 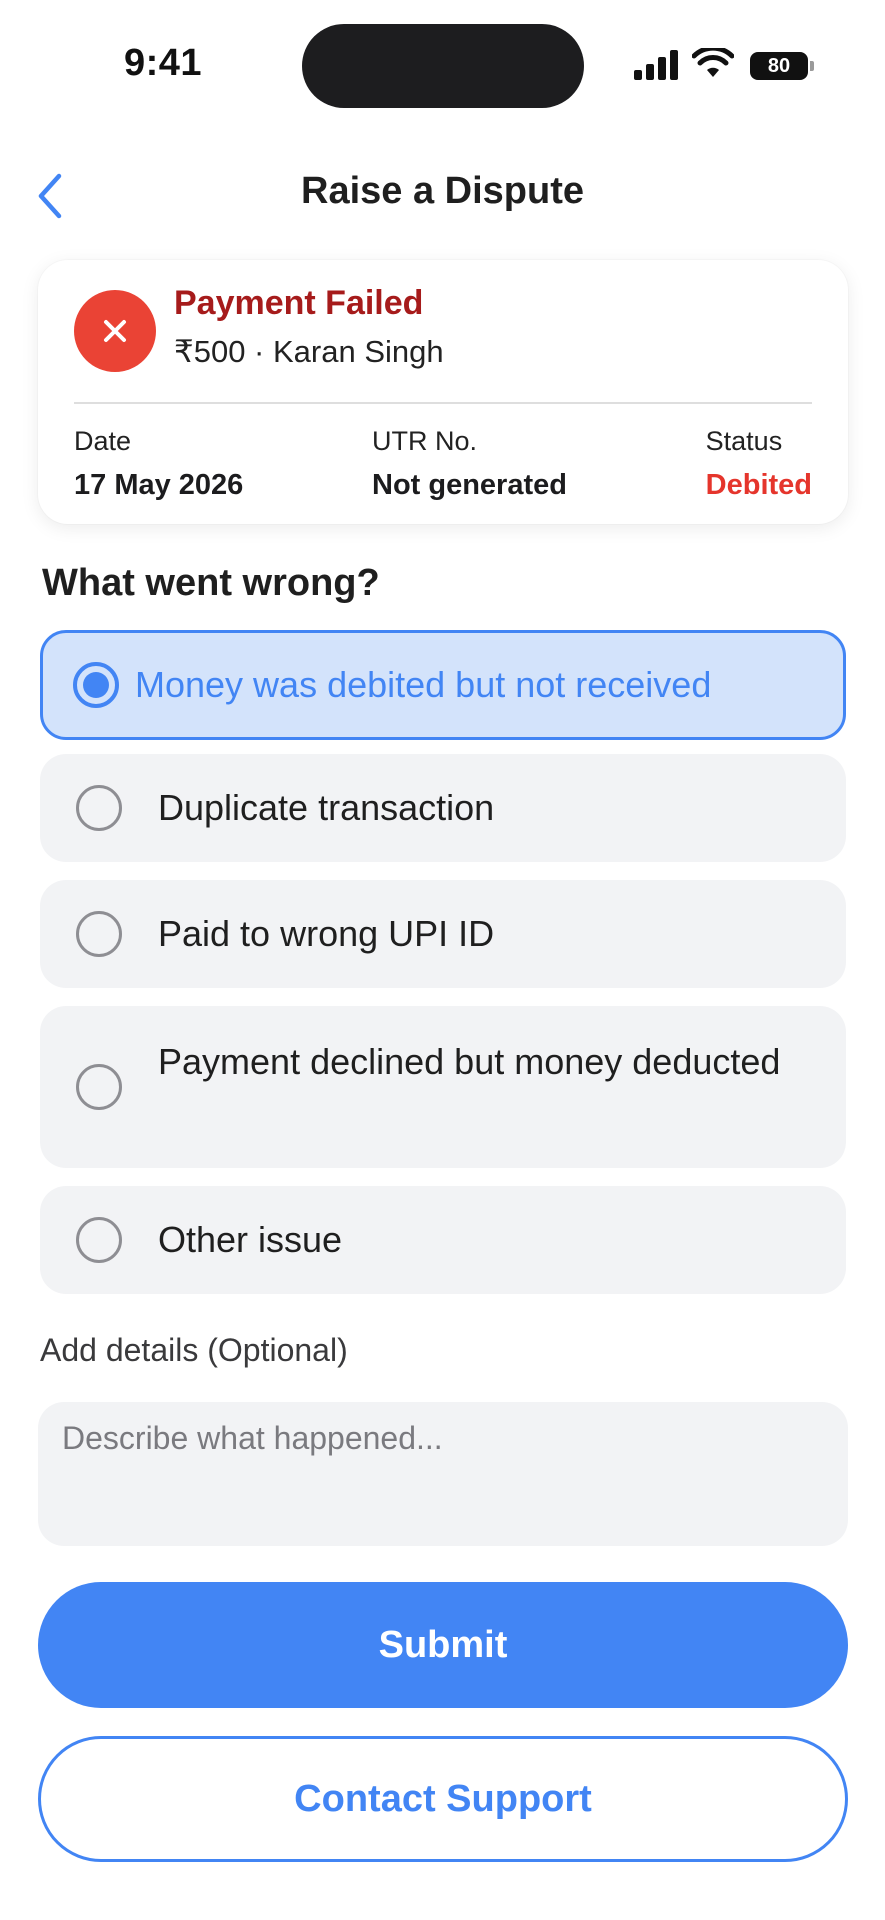 What do you see at coordinates (812, 66) in the screenshot?
I see `battery-tip` at bounding box center [812, 66].